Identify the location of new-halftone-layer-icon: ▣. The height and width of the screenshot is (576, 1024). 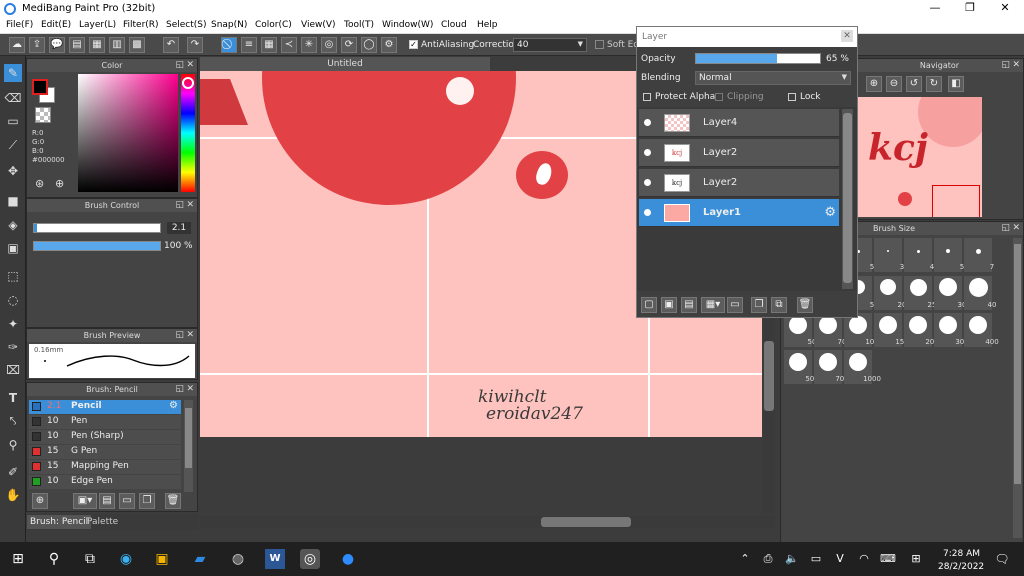
(669, 305).